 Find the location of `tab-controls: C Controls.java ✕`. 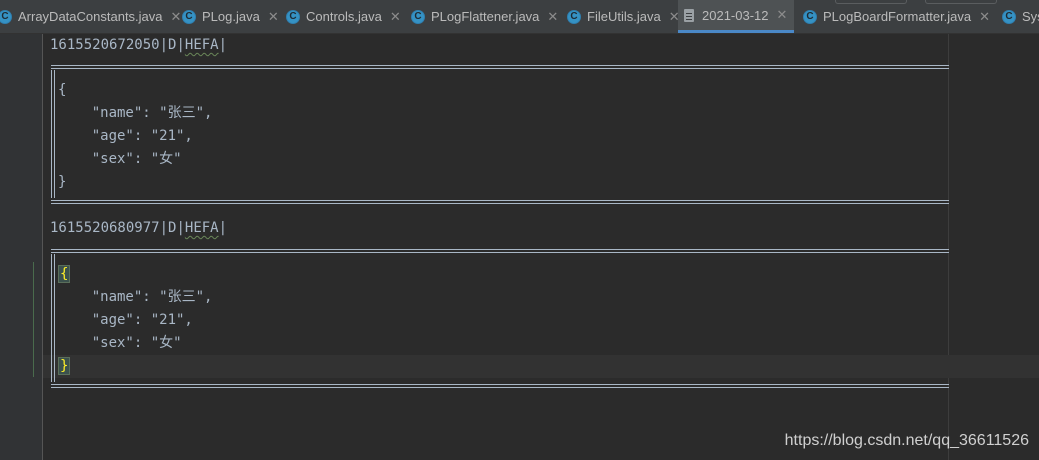

tab-controls: C Controls.java ✕ is located at coordinates (343, 16).